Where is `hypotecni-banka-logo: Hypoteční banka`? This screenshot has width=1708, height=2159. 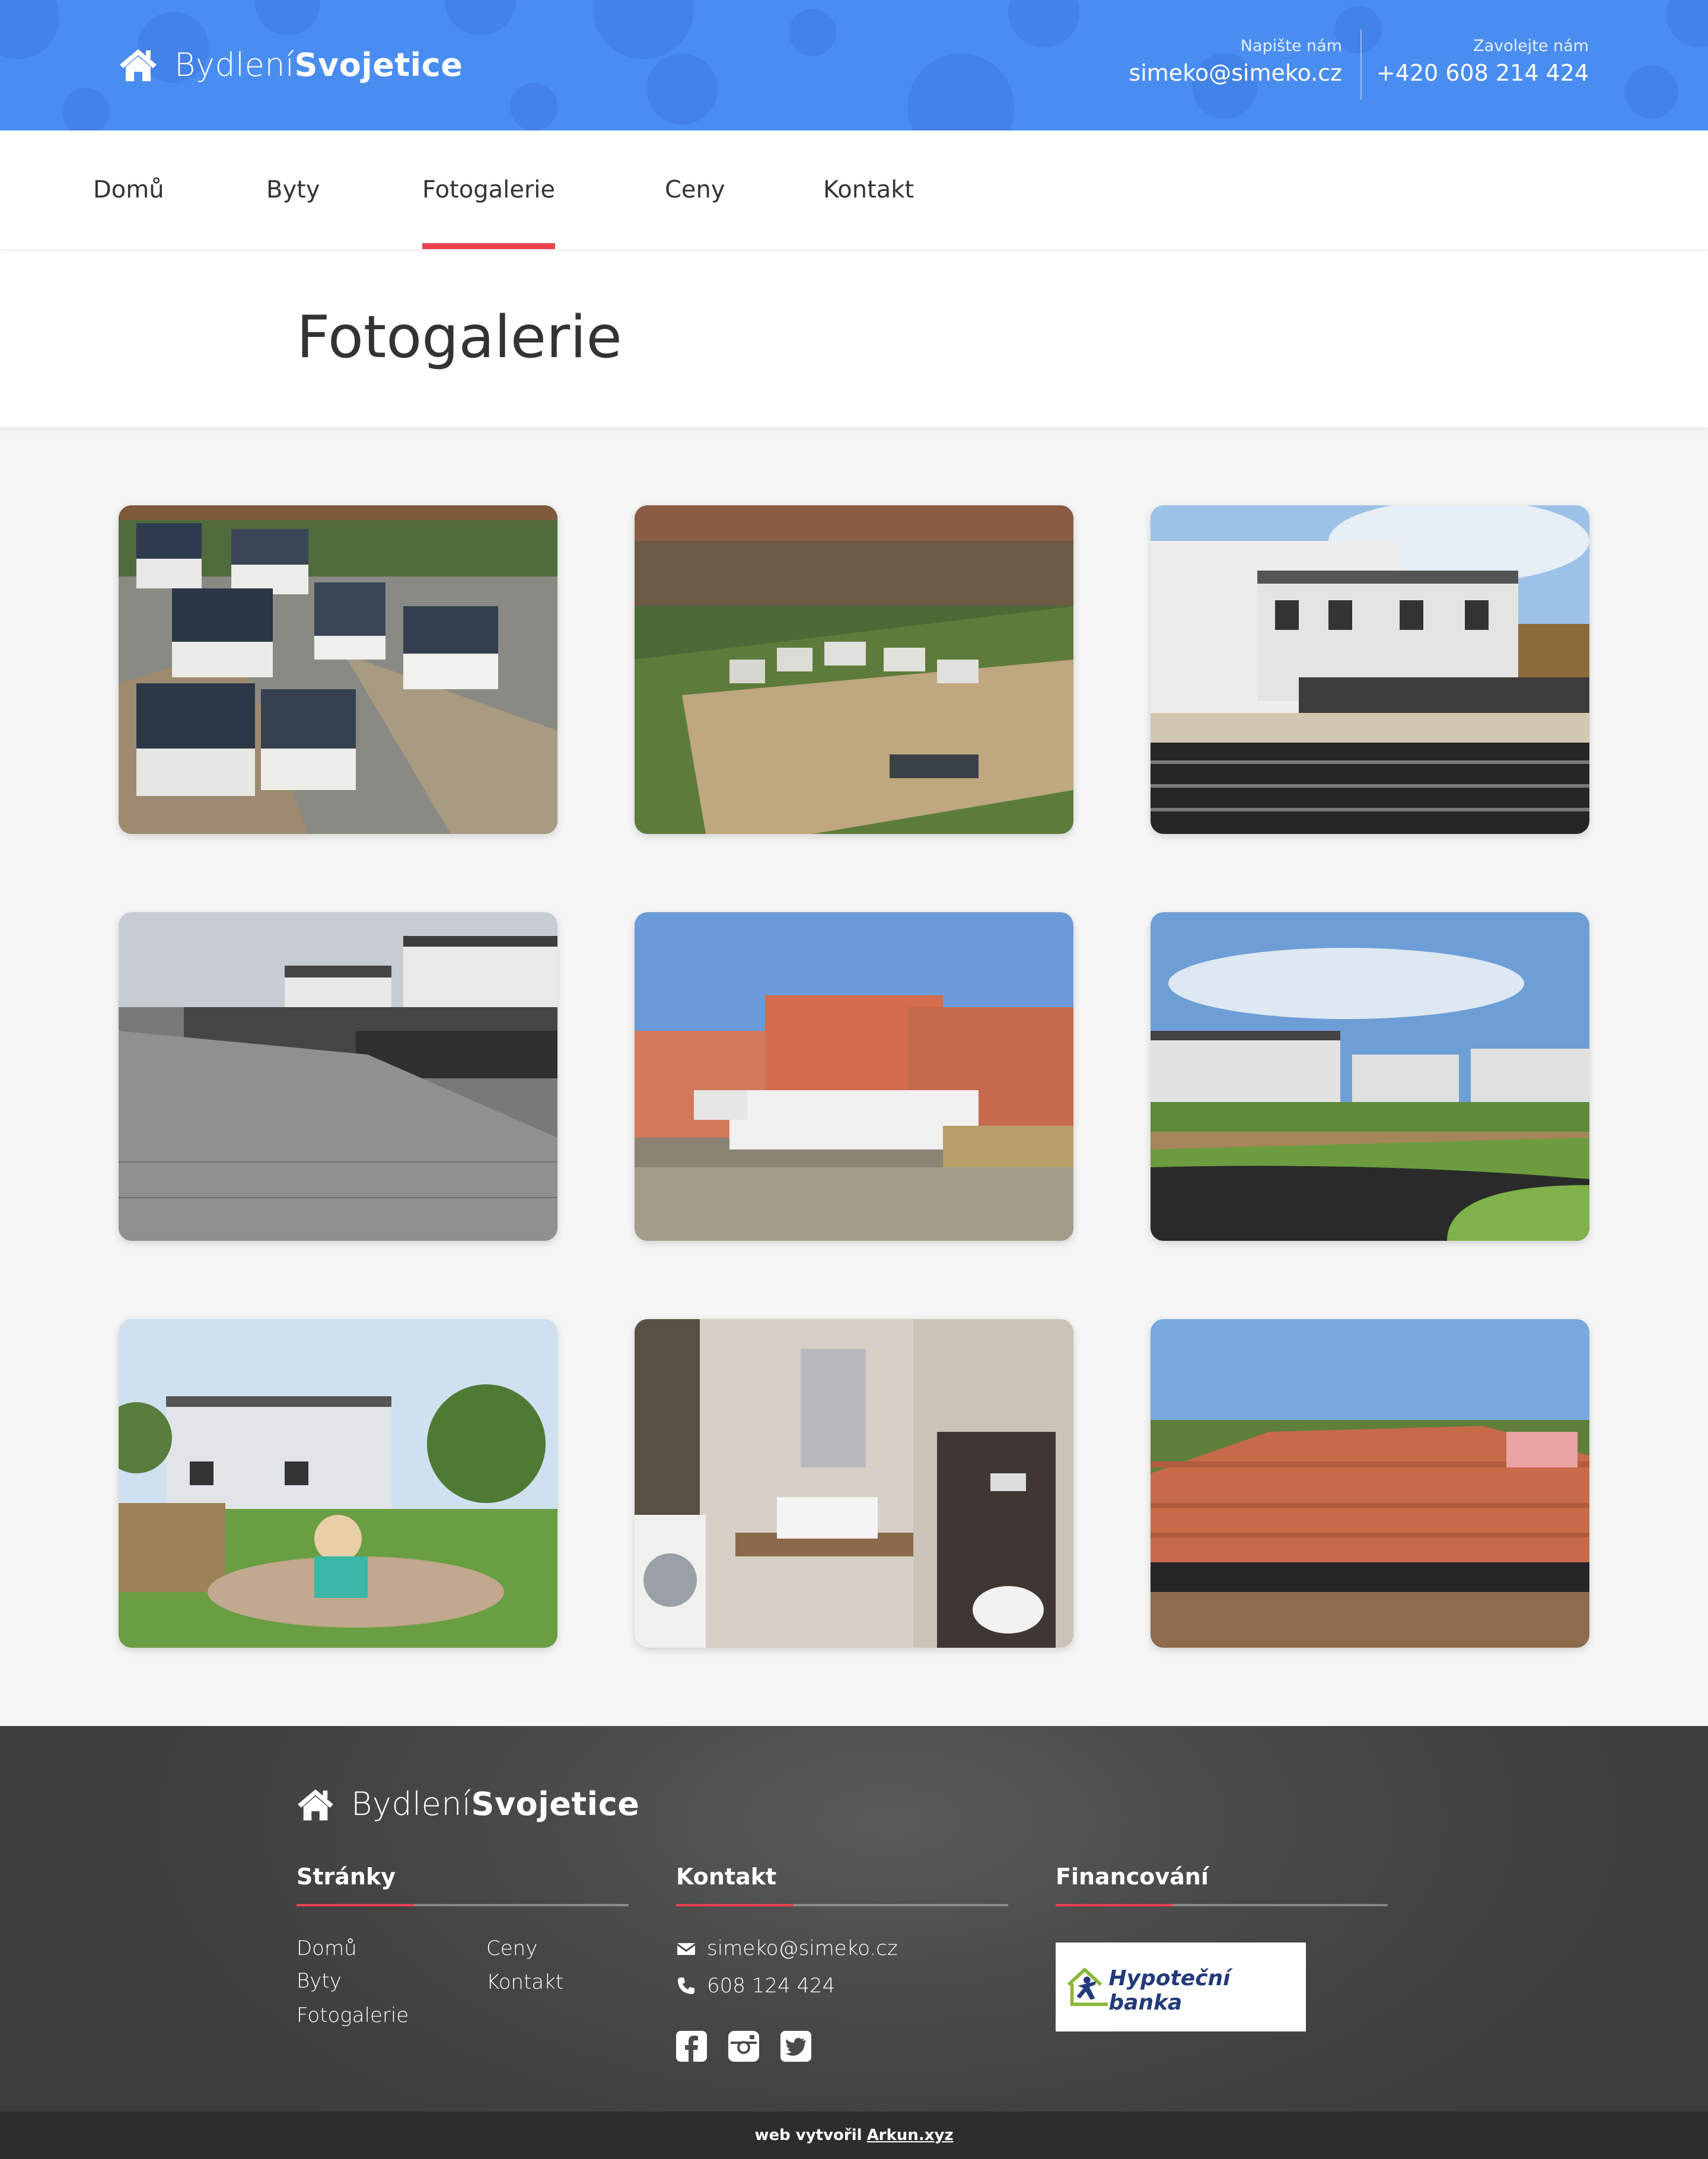
hypotecni-banka-logo: Hypoteční banka is located at coordinates (1181, 1987).